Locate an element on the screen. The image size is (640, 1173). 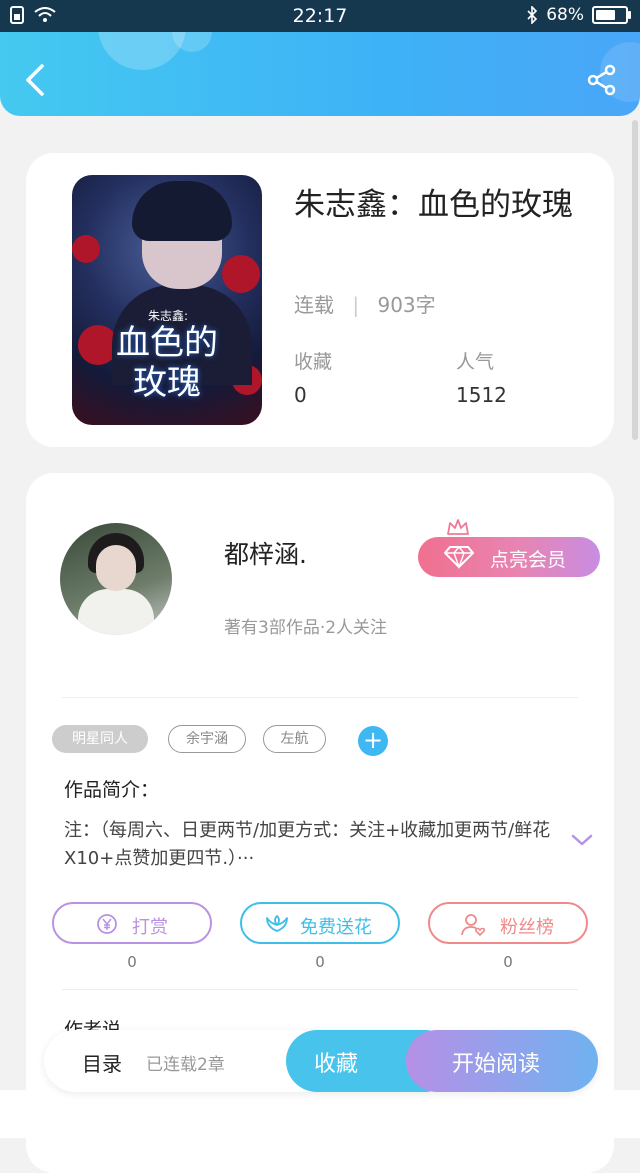
status-icons-right: 68% is located at coordinates (578, 15).